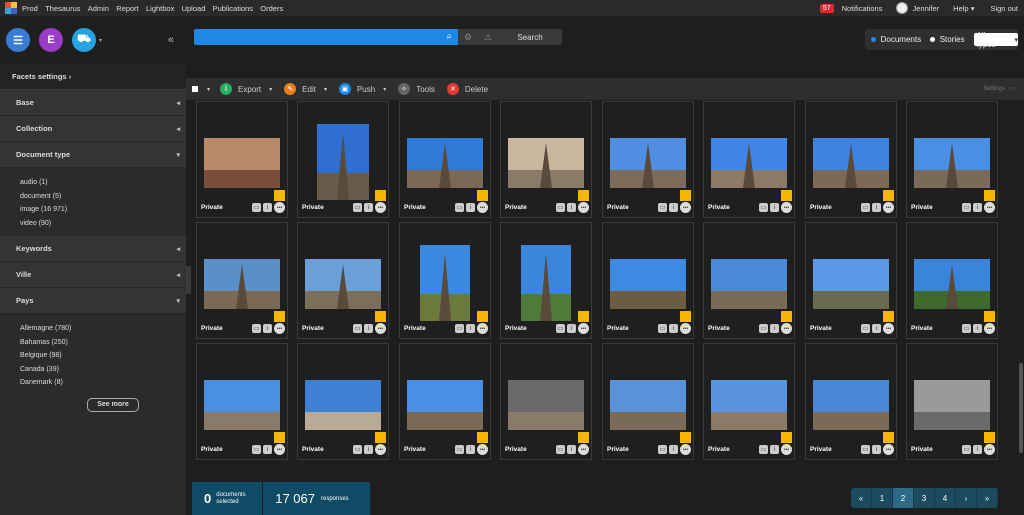  I want to click on next-page-button: ›, so click(966, 498).